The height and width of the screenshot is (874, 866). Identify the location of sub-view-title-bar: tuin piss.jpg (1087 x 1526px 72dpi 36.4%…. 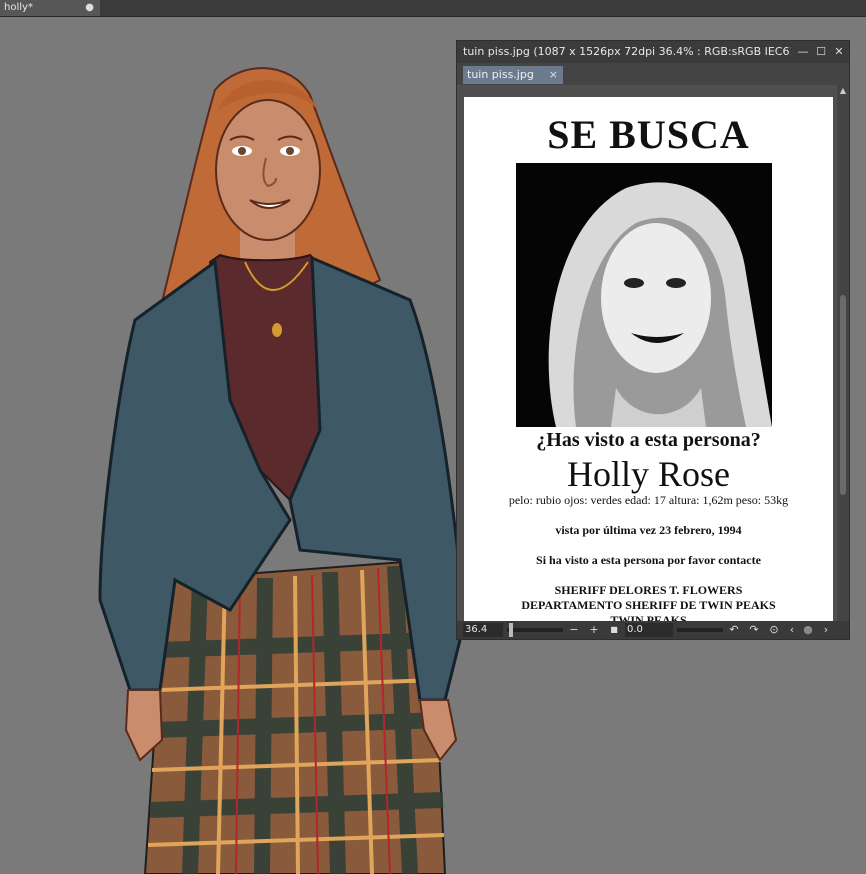
(653, 52).